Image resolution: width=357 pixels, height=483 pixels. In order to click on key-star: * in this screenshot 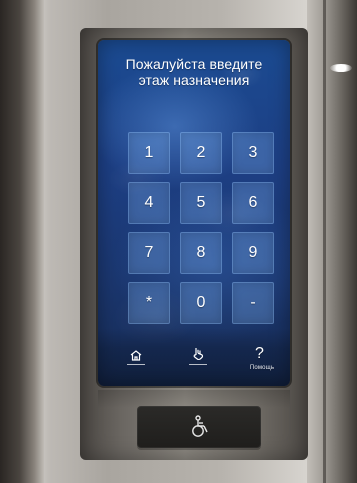, I will do `click(149, 303)`.